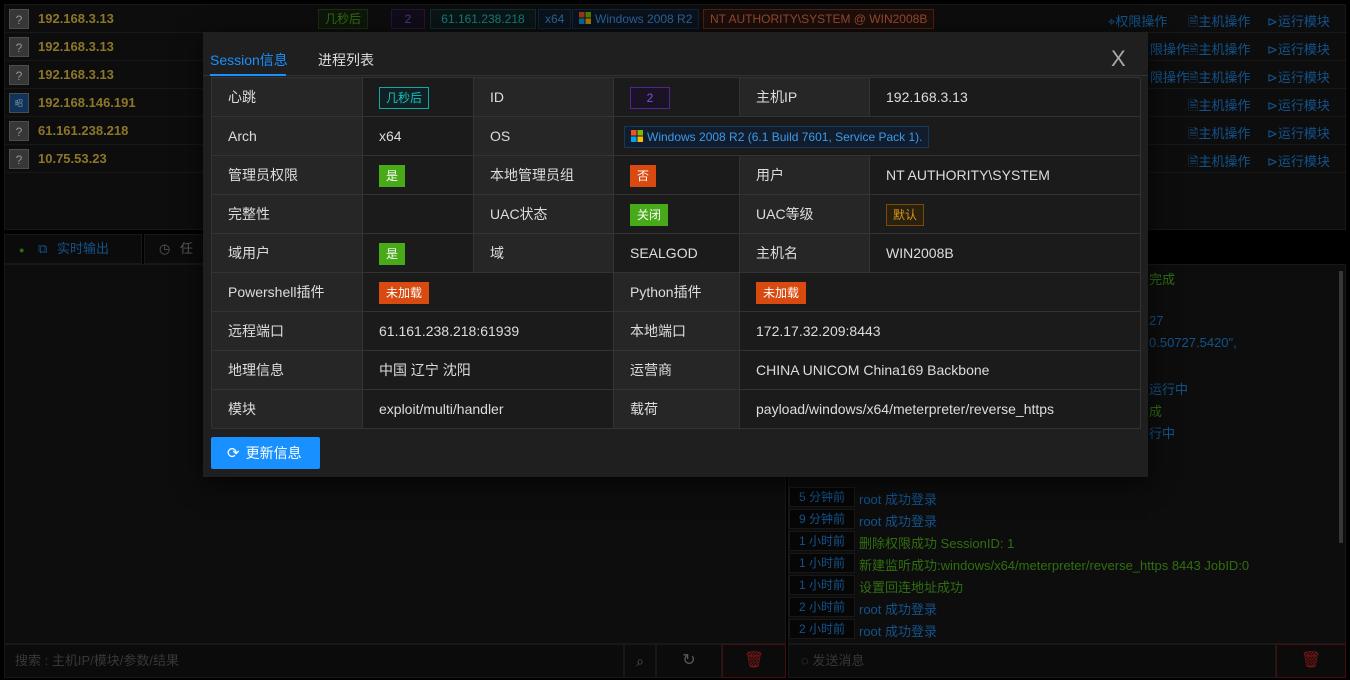 This screenshot has width=1350, height=680. I want to click on admin-label: 管理员权限, so click(287, 175).